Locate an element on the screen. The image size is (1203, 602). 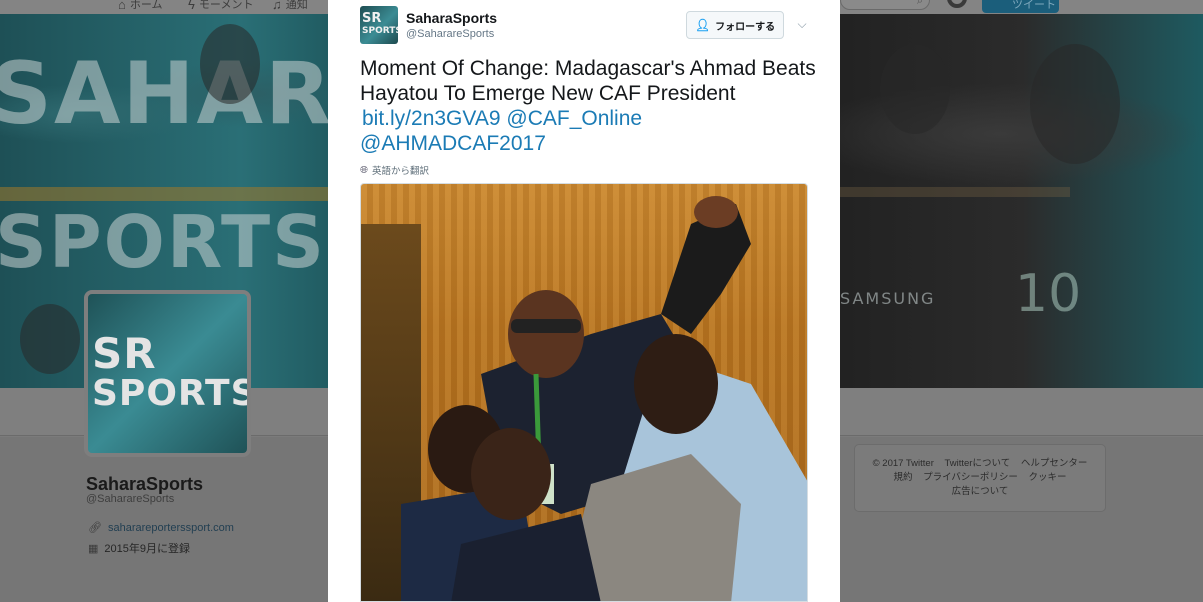
link-icon: 🔗︎ is located at coordinates (95, 528).